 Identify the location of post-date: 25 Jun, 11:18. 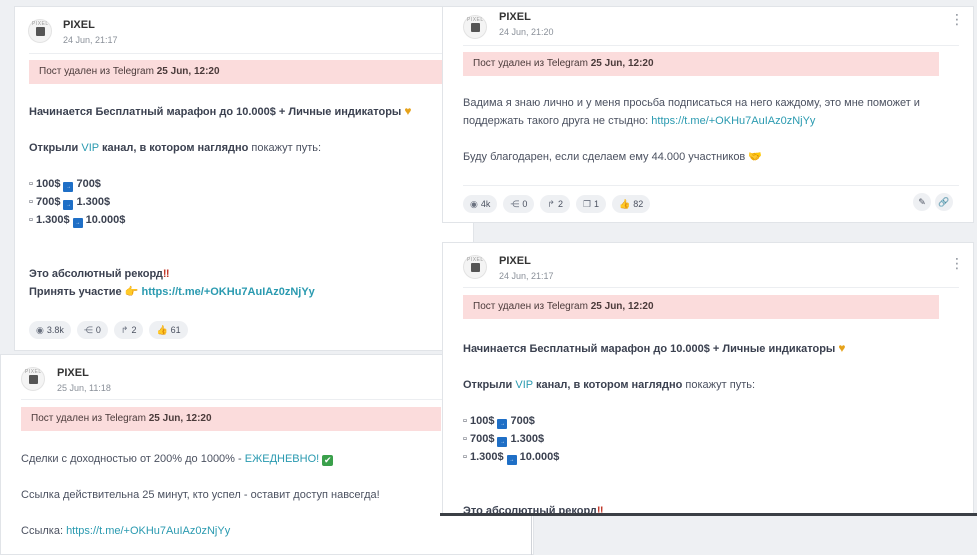
(84, 388).